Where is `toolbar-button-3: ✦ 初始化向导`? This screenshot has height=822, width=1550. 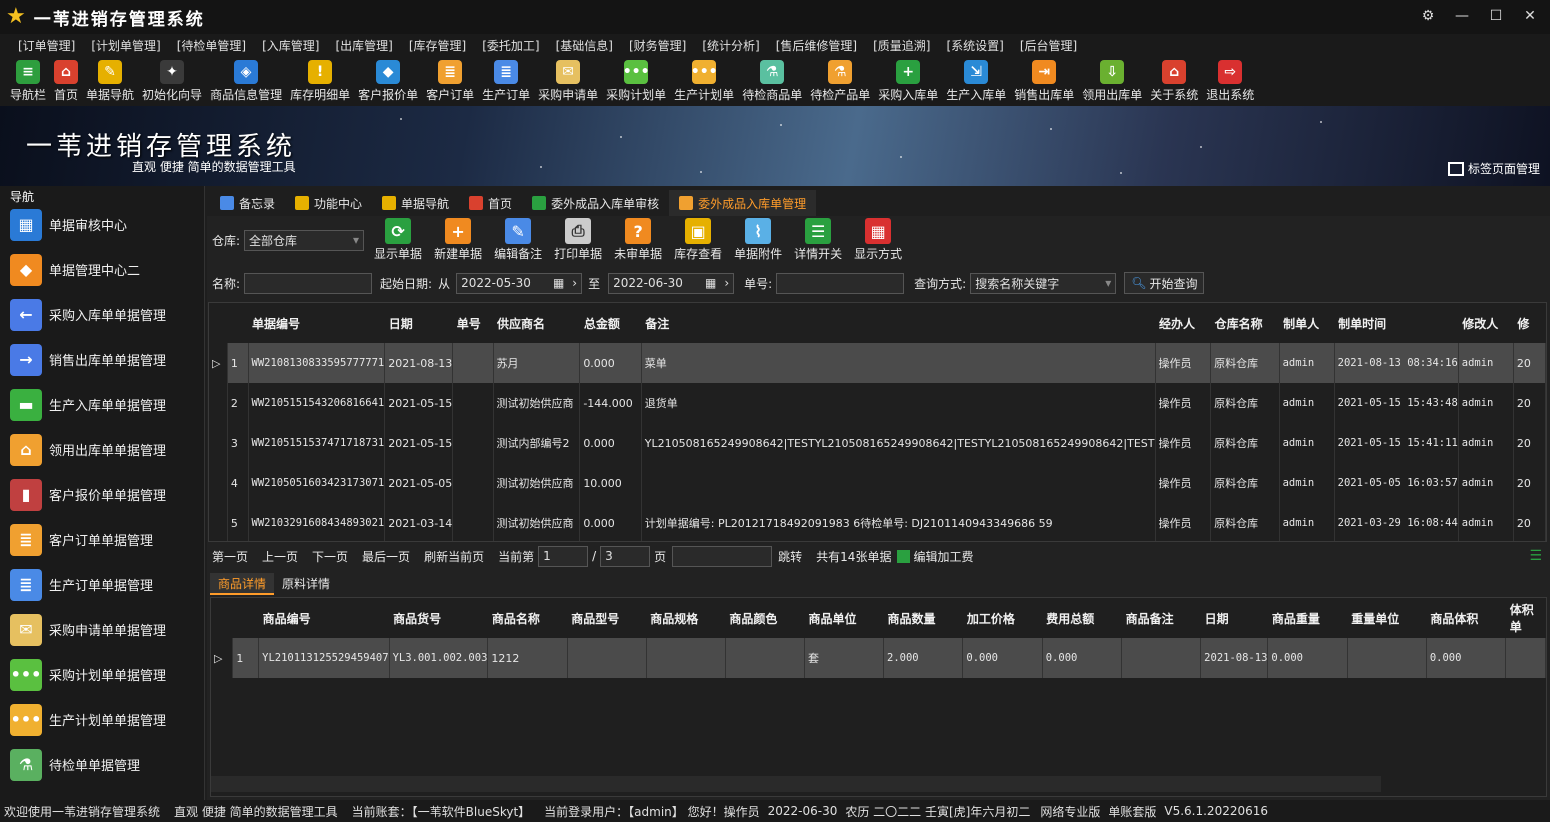
toolbar-button-3: ✦ 初始化向导 is located at coordinates (172, 79).